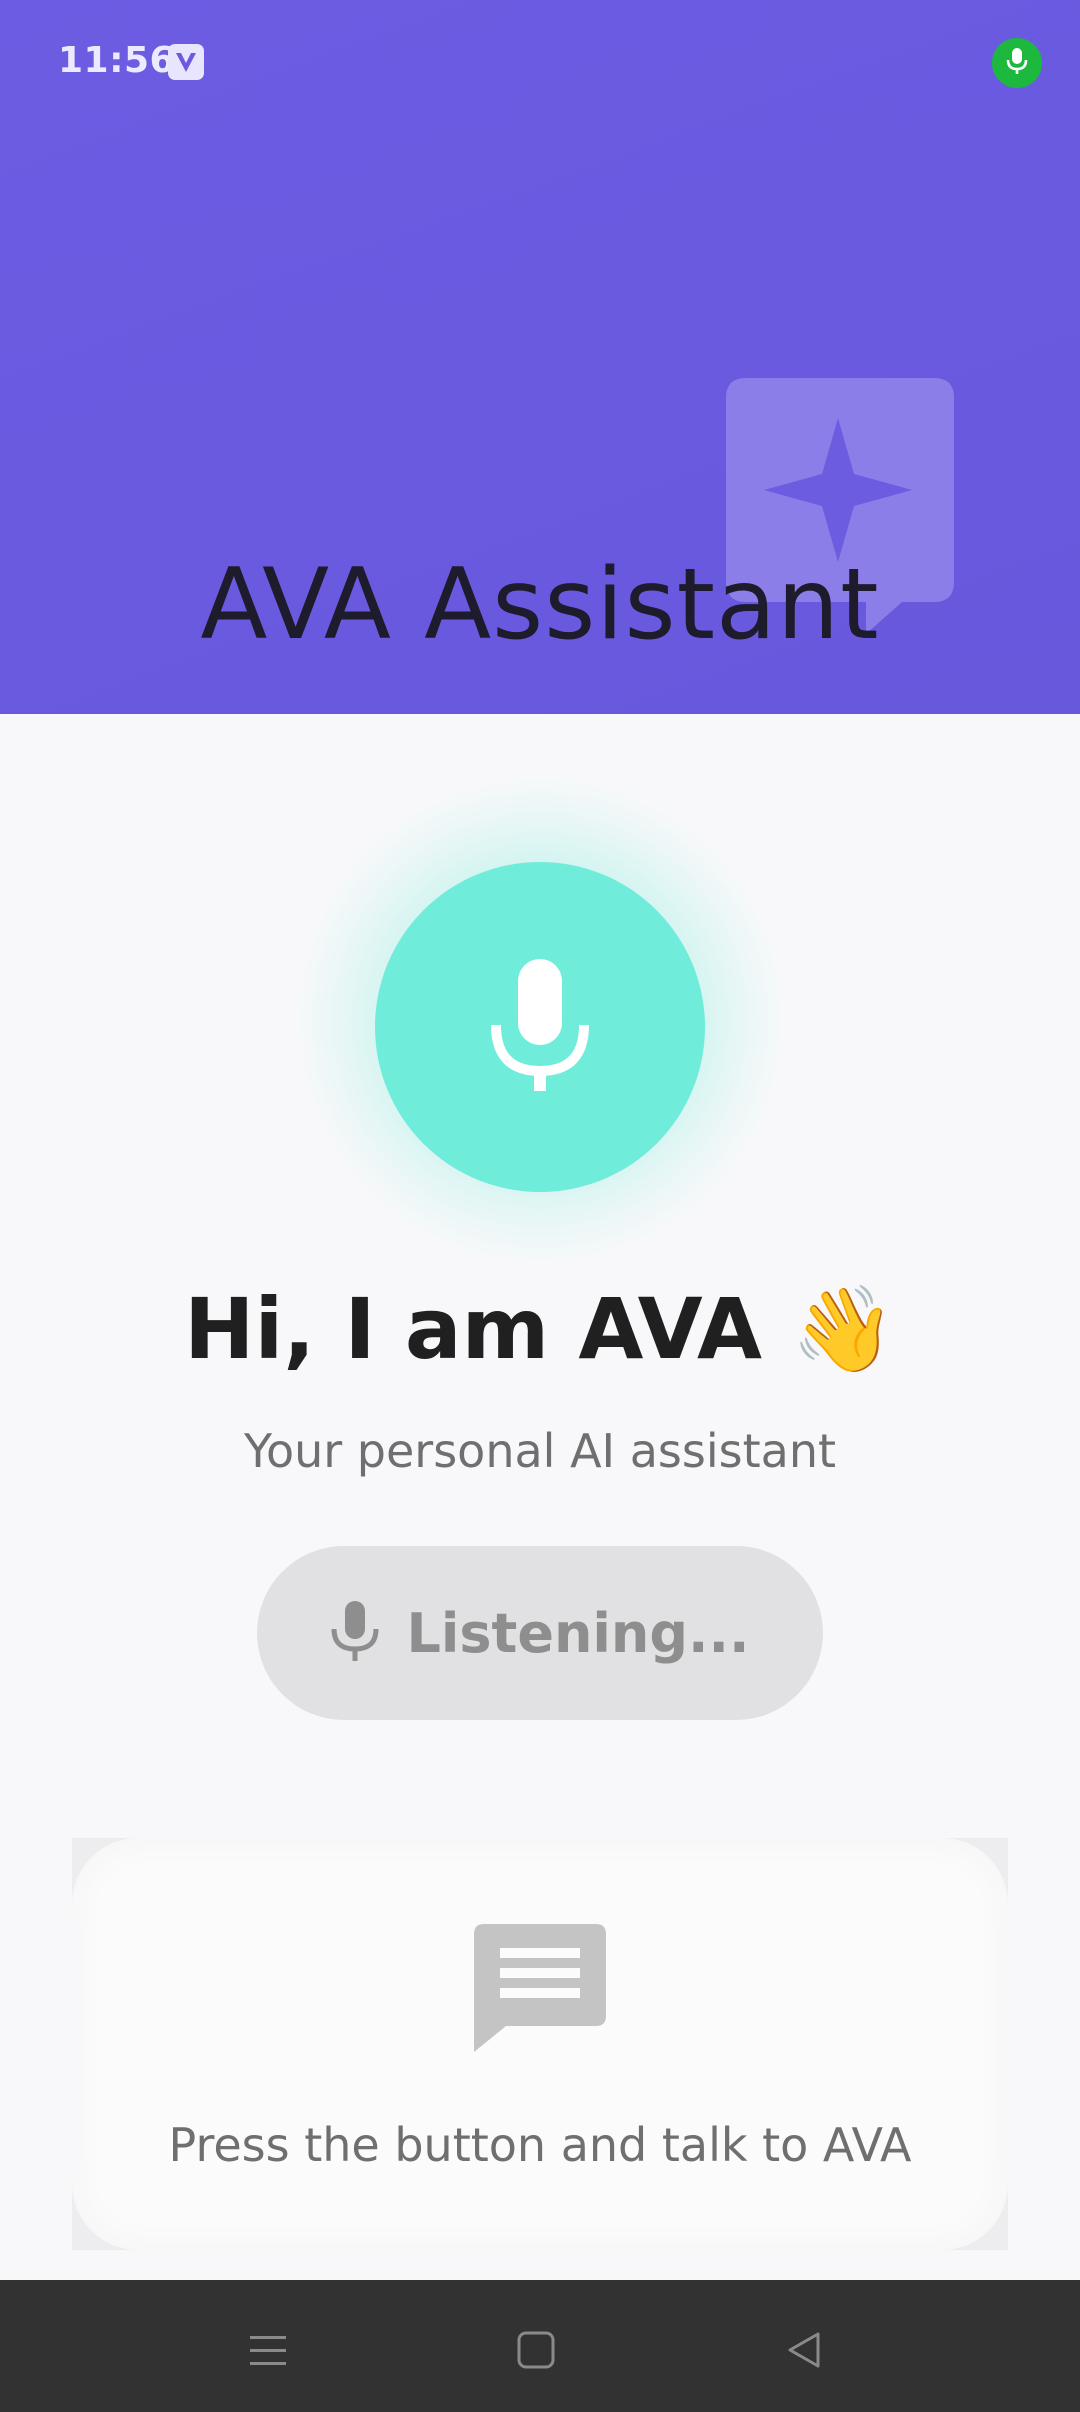  Describe the element at coordinates (540, 605) in the screenshot. I see `page-title: AVA Assistant` at that location.